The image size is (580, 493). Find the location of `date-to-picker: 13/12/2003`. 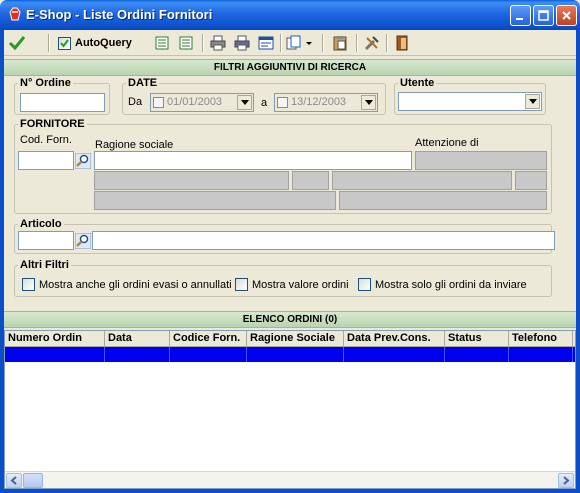

date-to-picker: 13/12/2003 is located at coordinates (326, 102).